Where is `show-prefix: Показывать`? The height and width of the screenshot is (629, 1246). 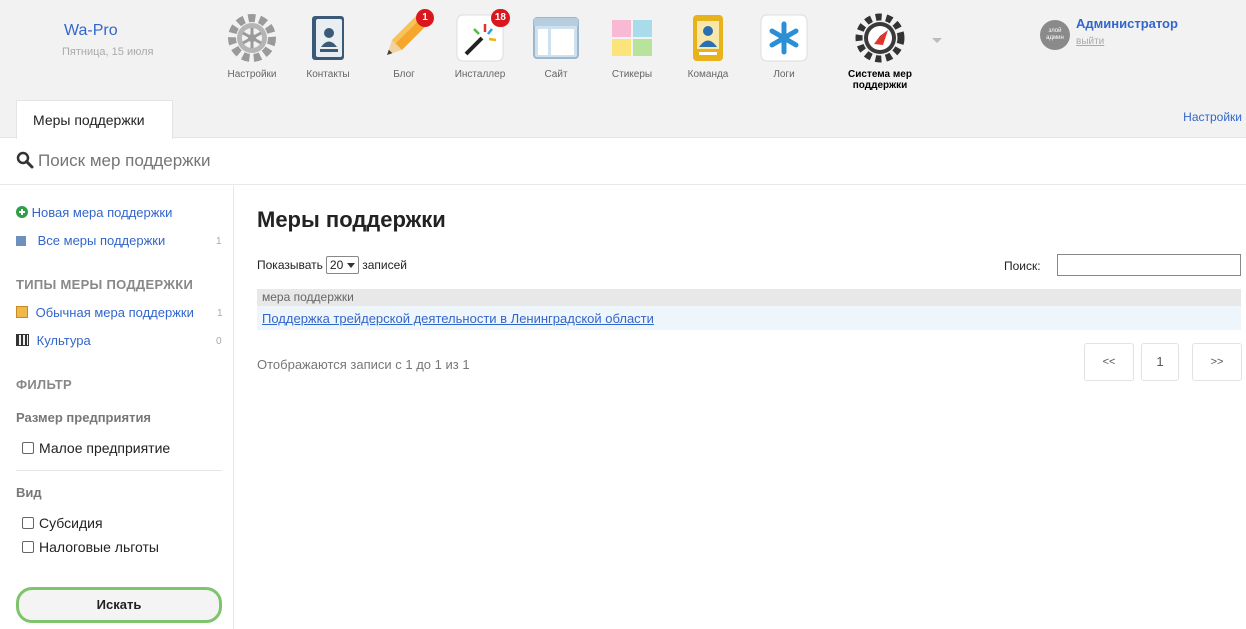
show-prefix: Показывать is located at coordinates (290, 265).